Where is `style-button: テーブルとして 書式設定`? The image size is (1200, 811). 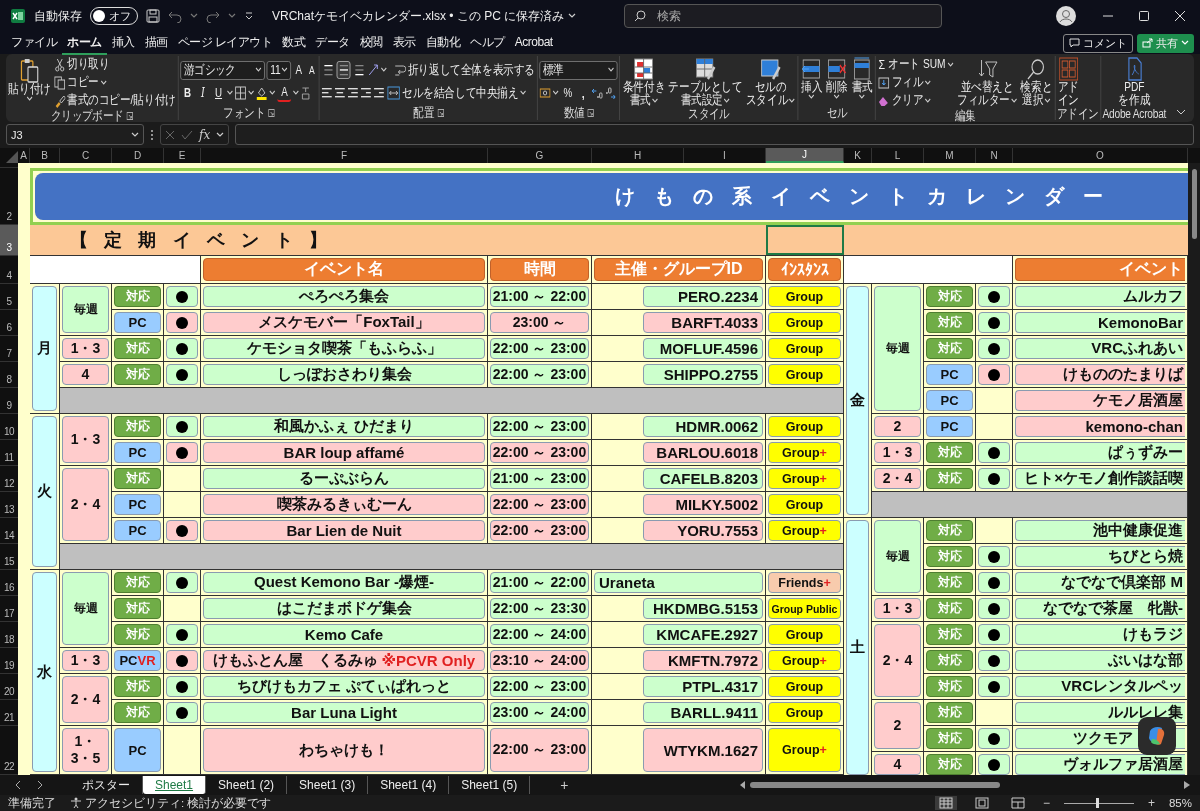
style-button: テーブルとして 書式設定 is located at coordinates (705, 81).